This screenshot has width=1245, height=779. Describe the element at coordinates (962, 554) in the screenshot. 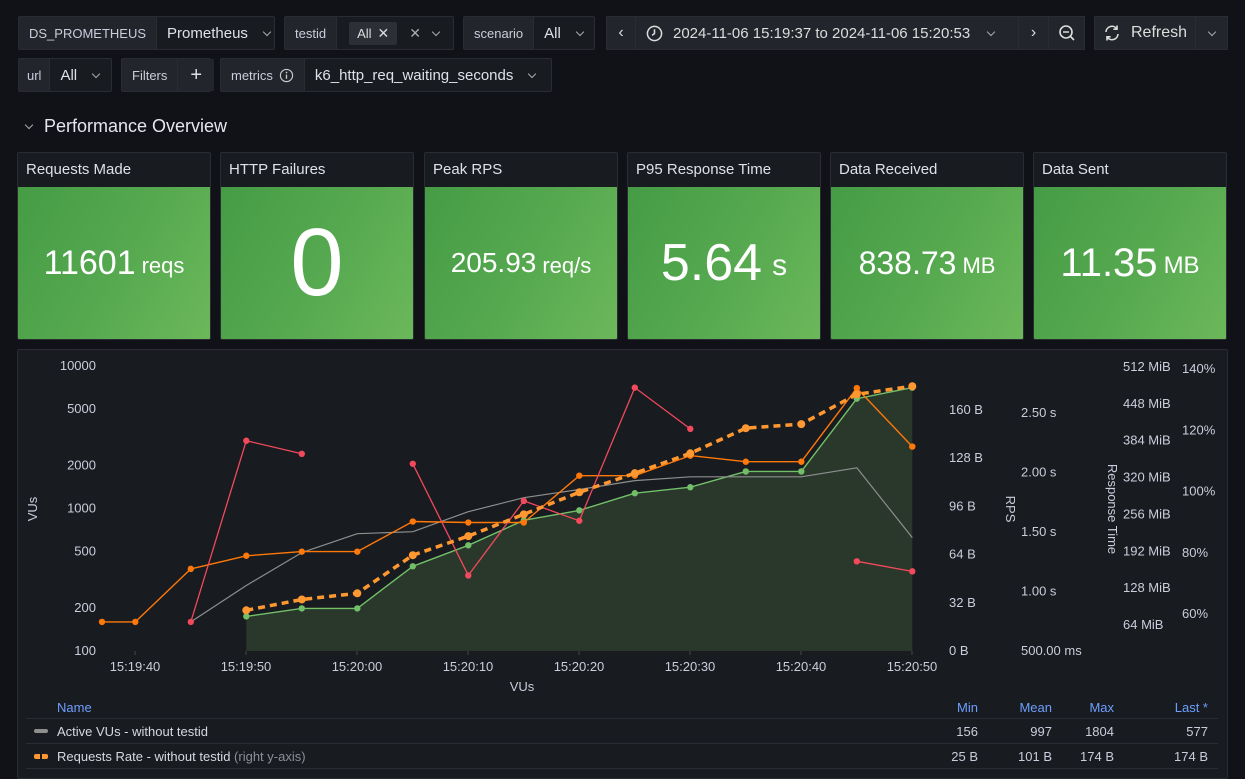

I see `y-right-tick-label: 64 B` at that location.